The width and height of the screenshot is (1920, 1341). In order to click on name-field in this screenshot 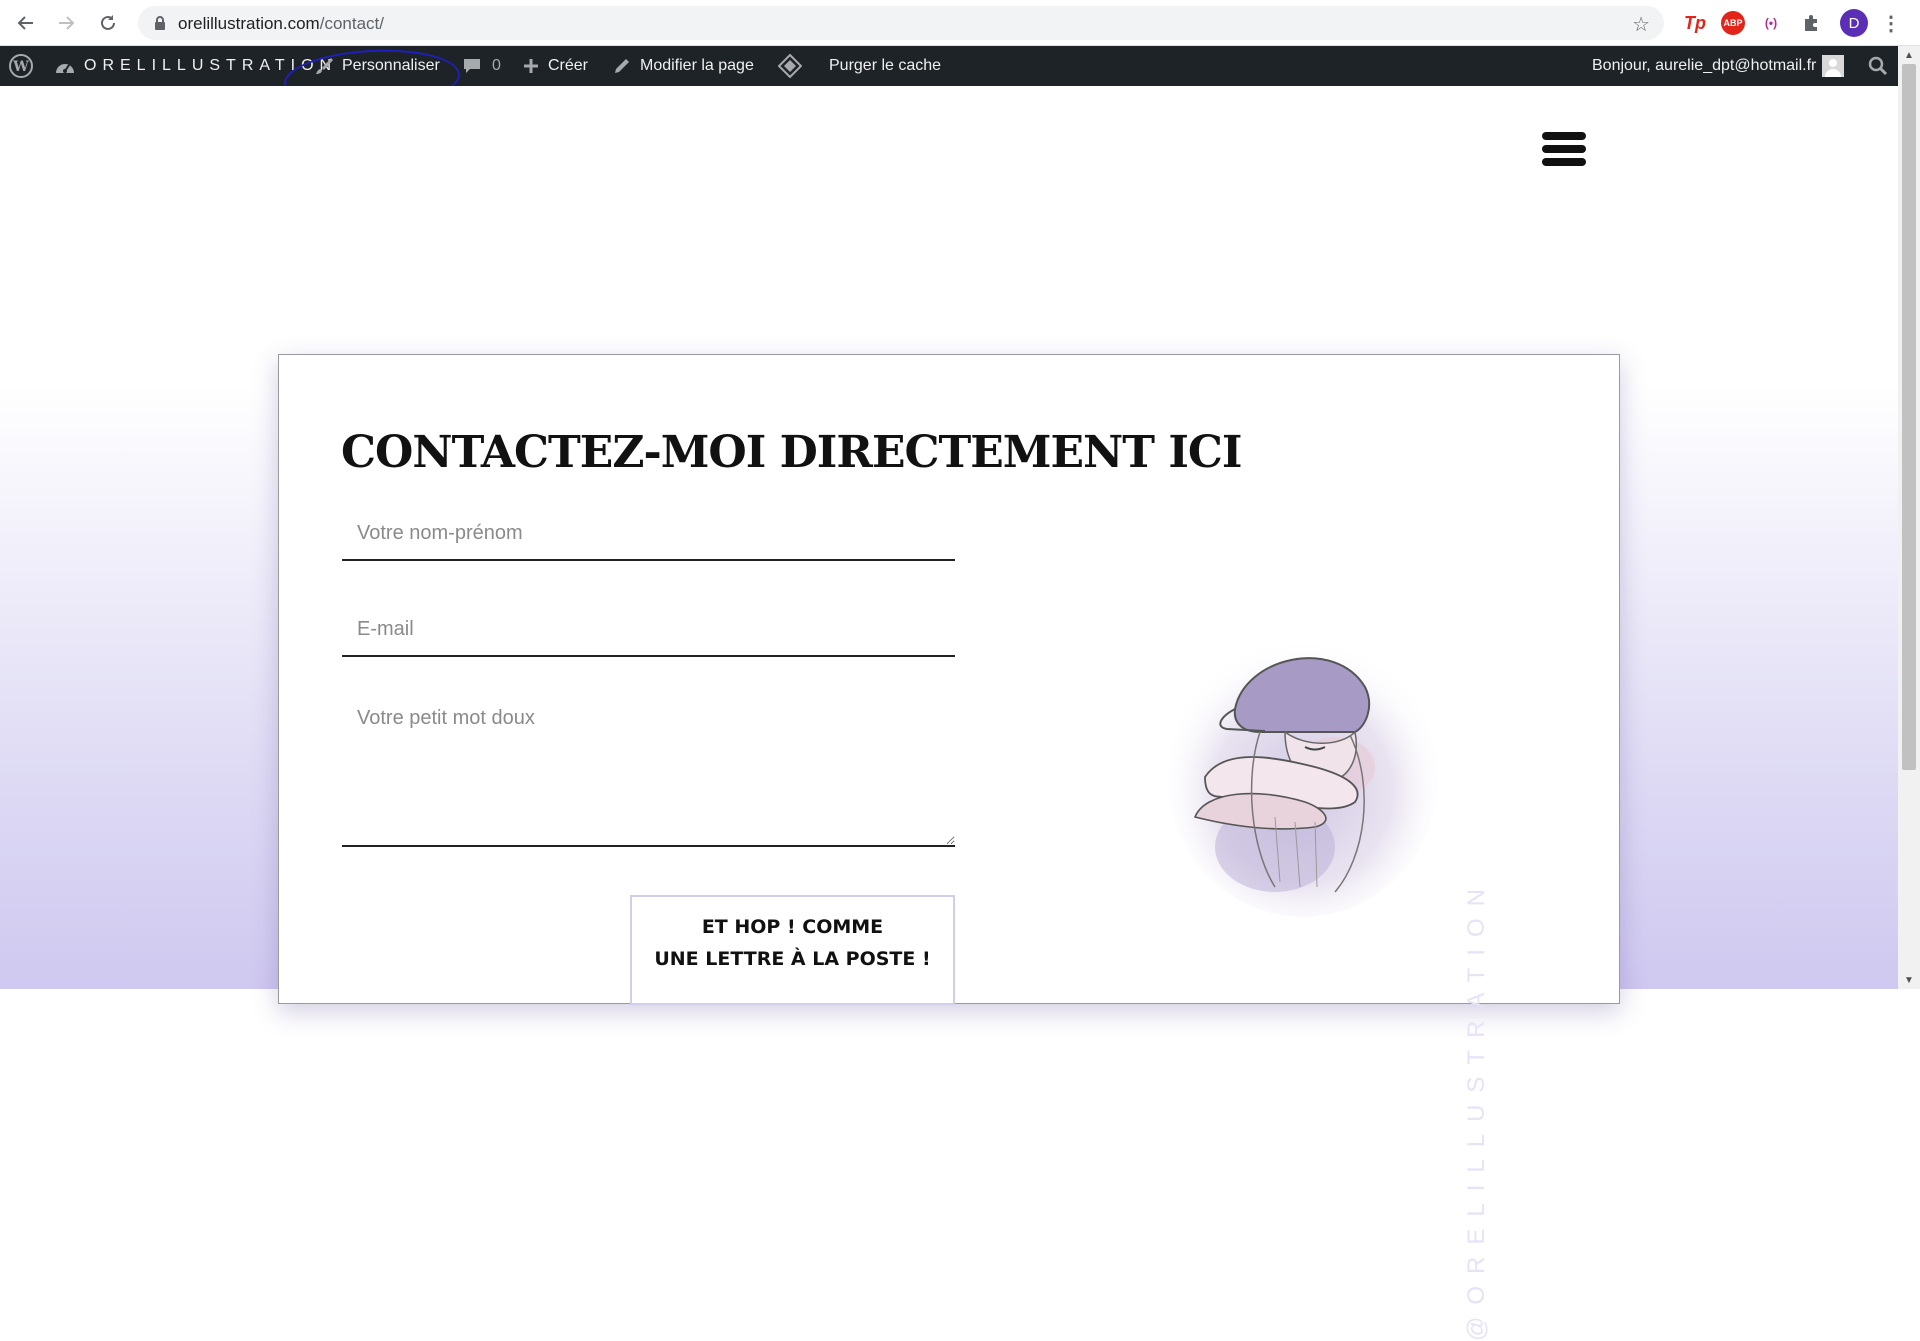, I will do `click(648, 534)`.